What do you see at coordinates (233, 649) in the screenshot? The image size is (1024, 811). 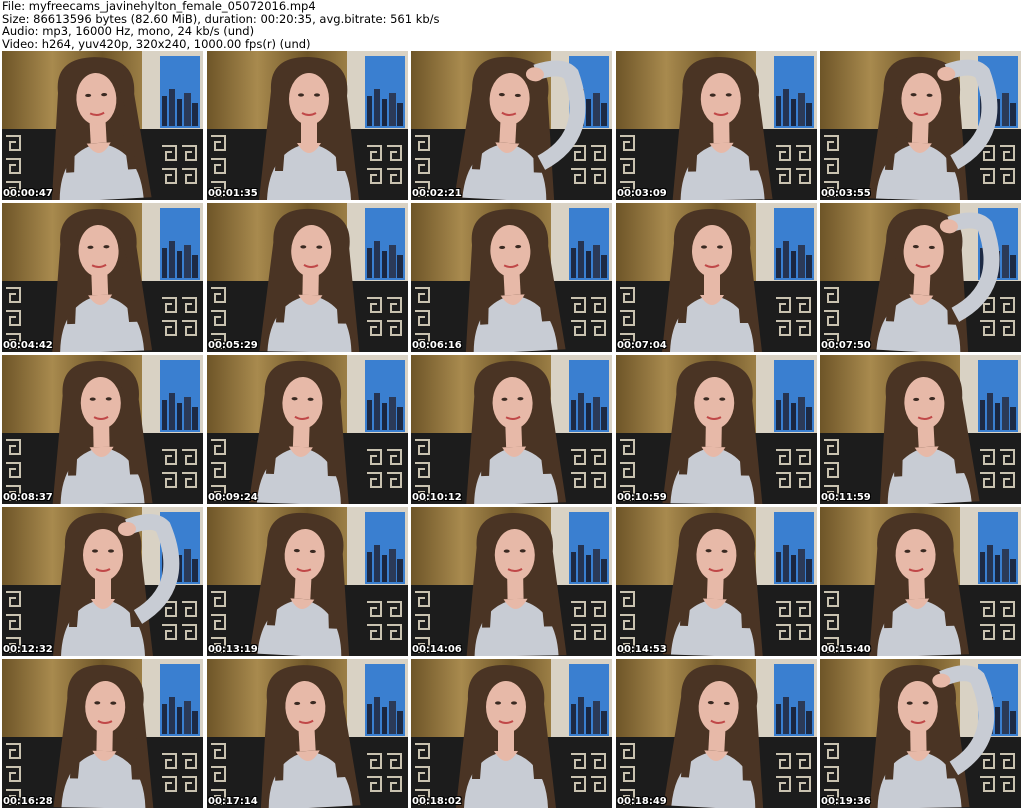 I see `thumbnail-timestamp: 00:13:19` at bounding box center [233, 649].